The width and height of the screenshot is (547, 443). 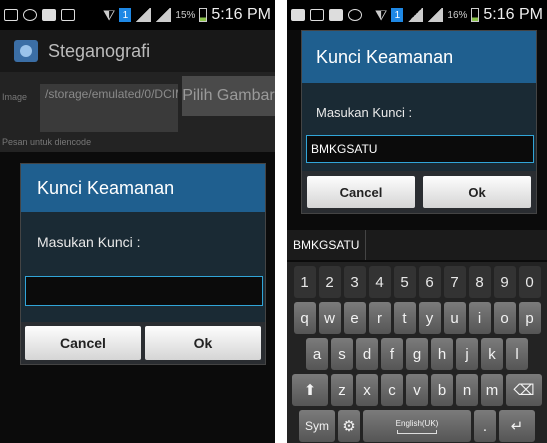 What do you see at coordinates (379, 282) in the screenshot?
I see `key: 4` at bounding box center [379, 282].